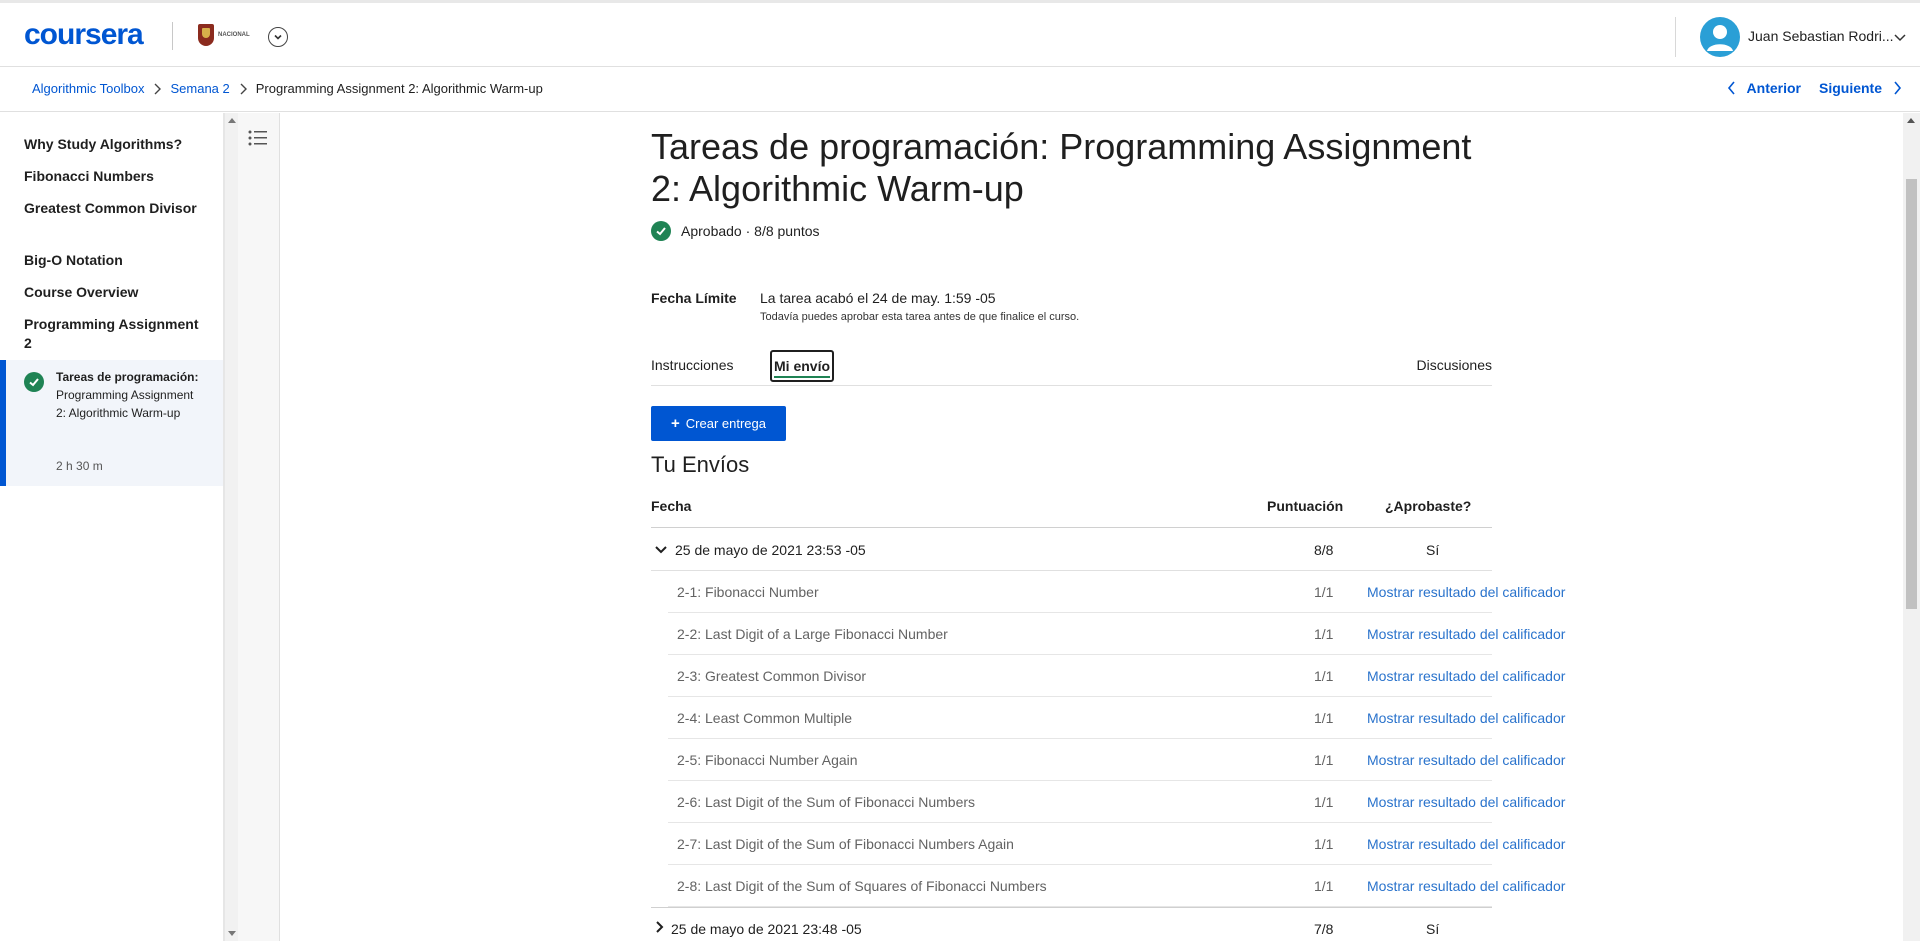 The width and height of the screenshot is (1920, 941). What do you see at coordinates (1731, 88) in the screenshot?
I see `chevron-left-icon` at bounding box center [1731, 88].